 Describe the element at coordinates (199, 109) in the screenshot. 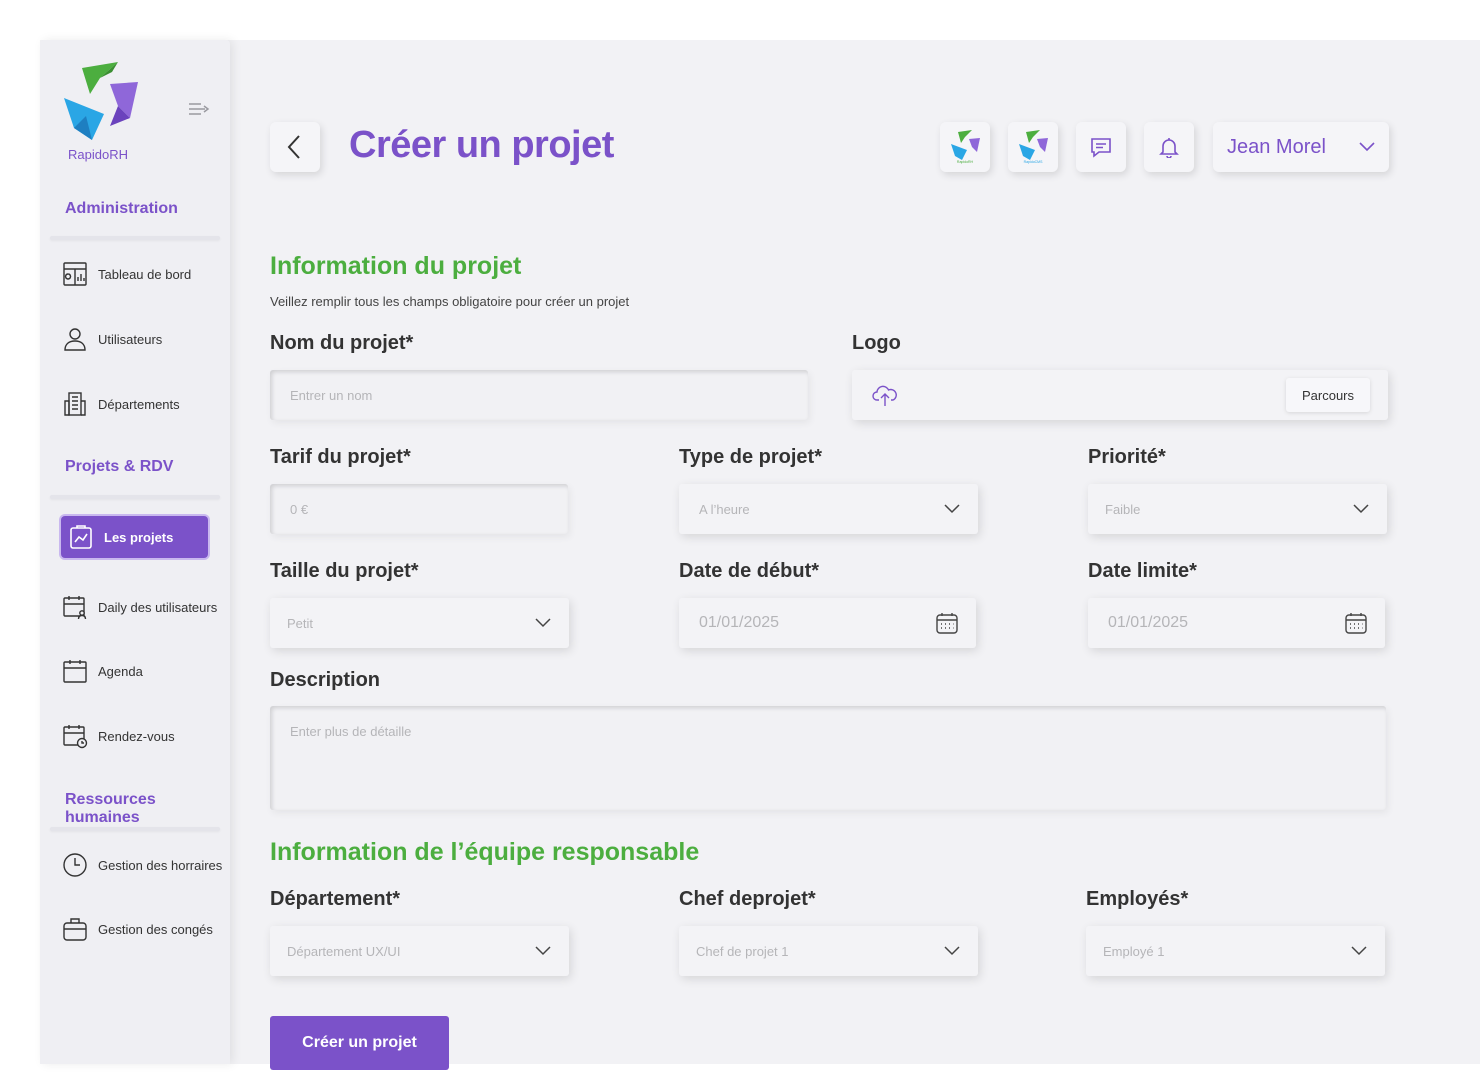

I see `collapse-sidebar-icon` at that location.